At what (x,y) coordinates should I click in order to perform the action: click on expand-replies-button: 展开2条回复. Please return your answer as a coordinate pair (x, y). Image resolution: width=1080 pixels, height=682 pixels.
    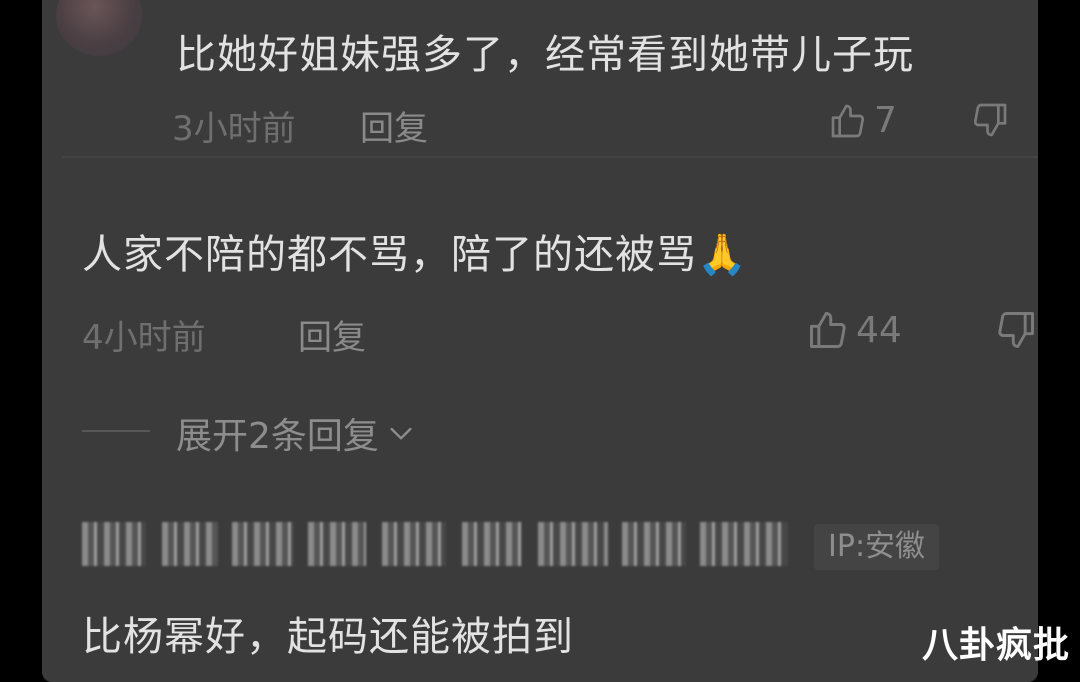
    Looking at the image, I should click on (296, 433).